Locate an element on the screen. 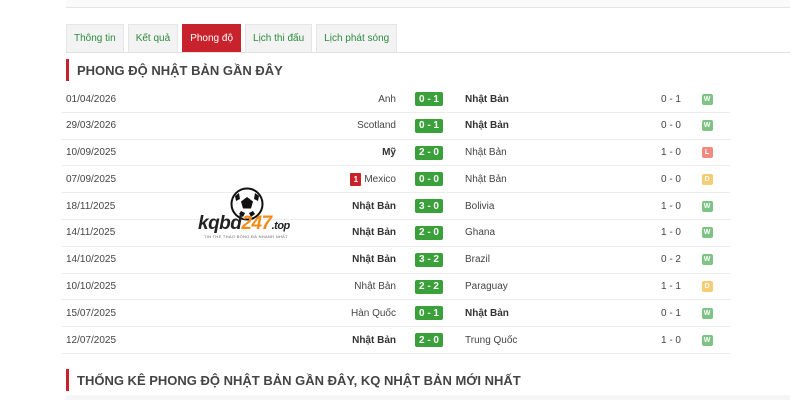  tab-info: Thông tin is located at coordinates (95, 38).